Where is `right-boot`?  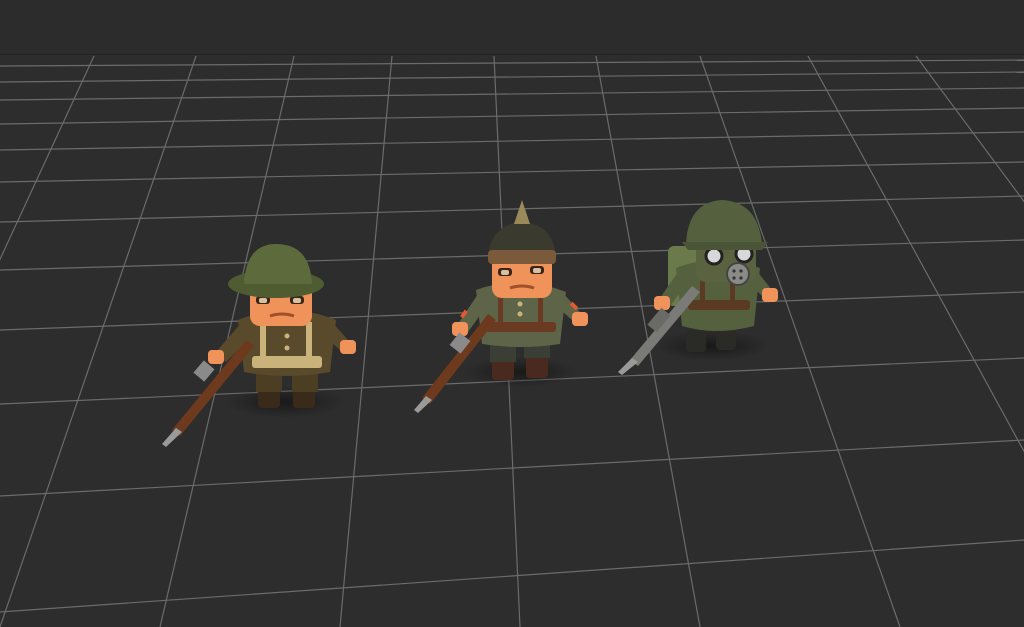 right-boot is located at coordinates (726, 339).